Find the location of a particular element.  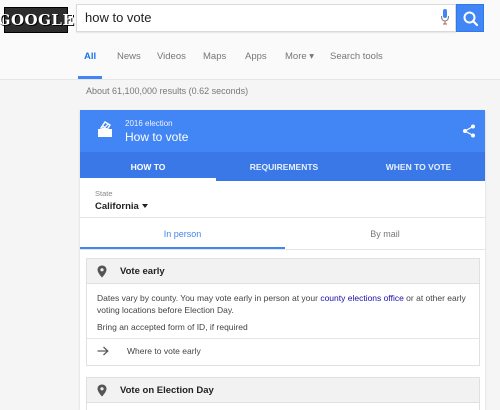

subtab-when-to-vote: WHEN TO VOTE is located at coordinates (418, 166).